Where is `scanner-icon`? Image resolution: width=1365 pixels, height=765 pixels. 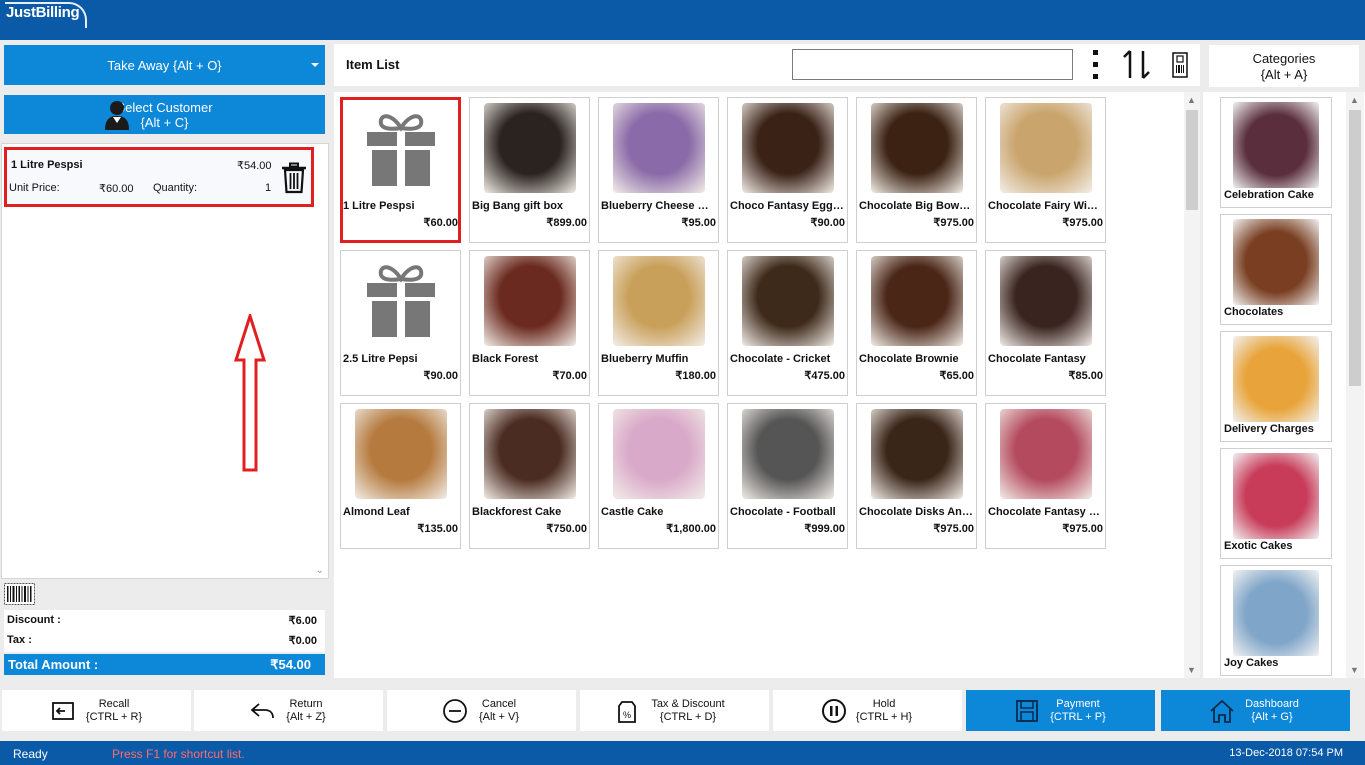
scanner-icon is located at coordinates (1180, 65).